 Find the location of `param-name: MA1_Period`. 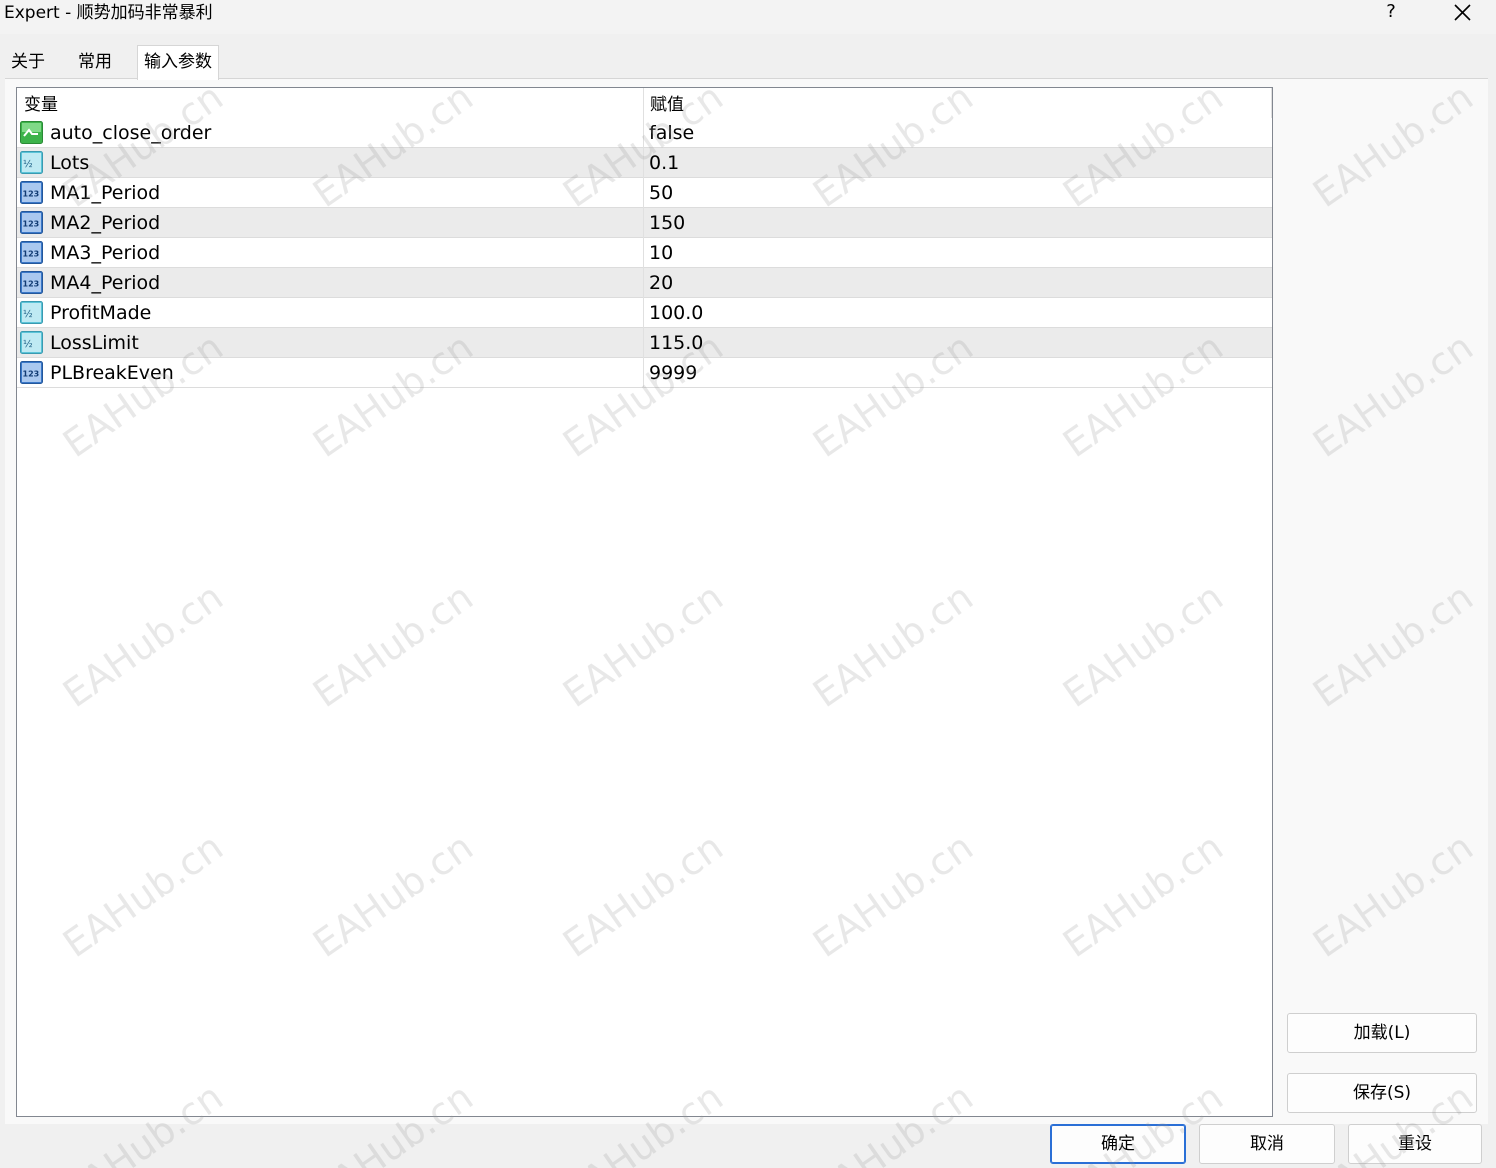

param-name: MA1_Period is located at coordinates (105, 193).